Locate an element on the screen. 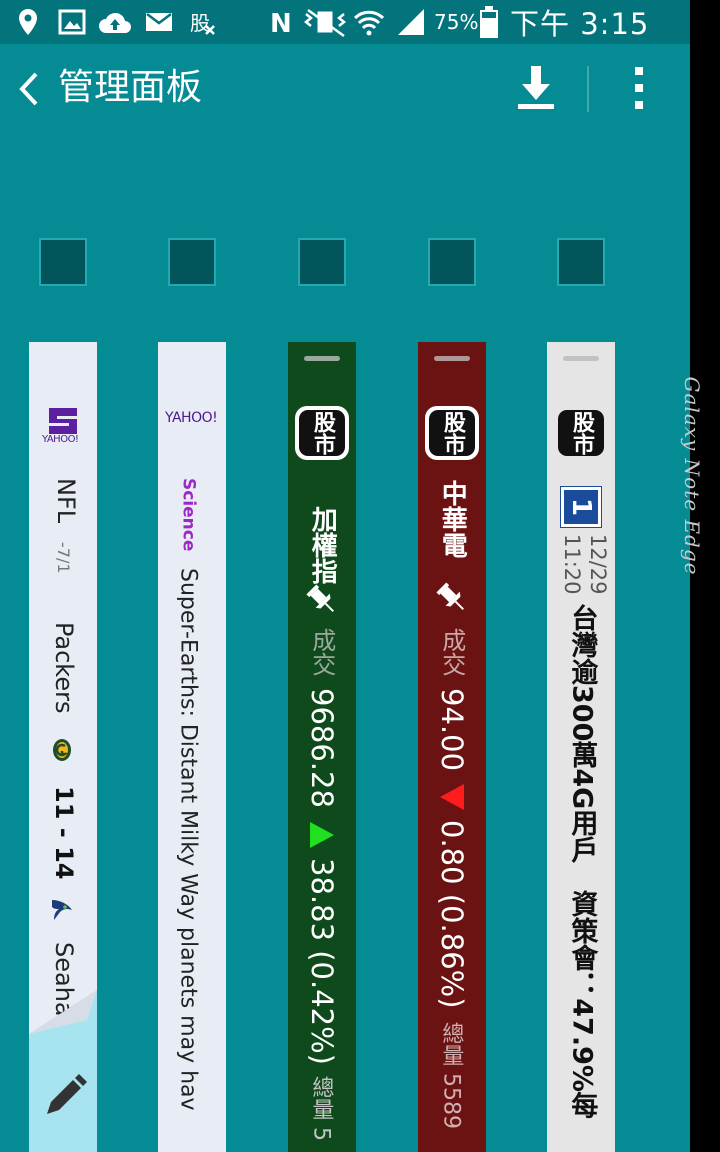 The width and height of the screenshot is (720, 1152). seahawks-logo-icon is located at coordinates (62, 910).